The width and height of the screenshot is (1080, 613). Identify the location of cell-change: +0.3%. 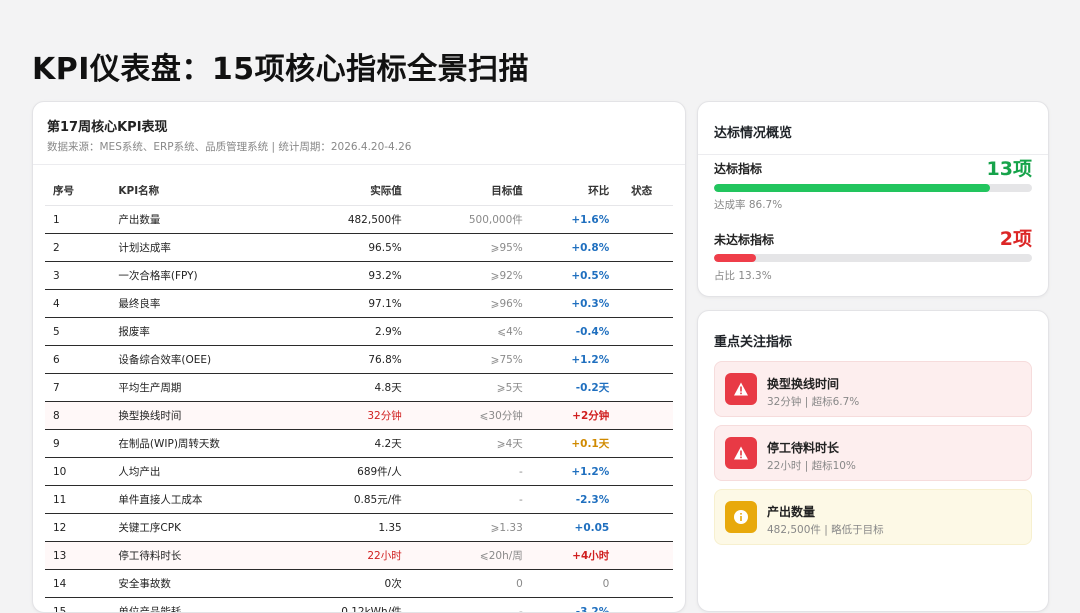
(567, 304).